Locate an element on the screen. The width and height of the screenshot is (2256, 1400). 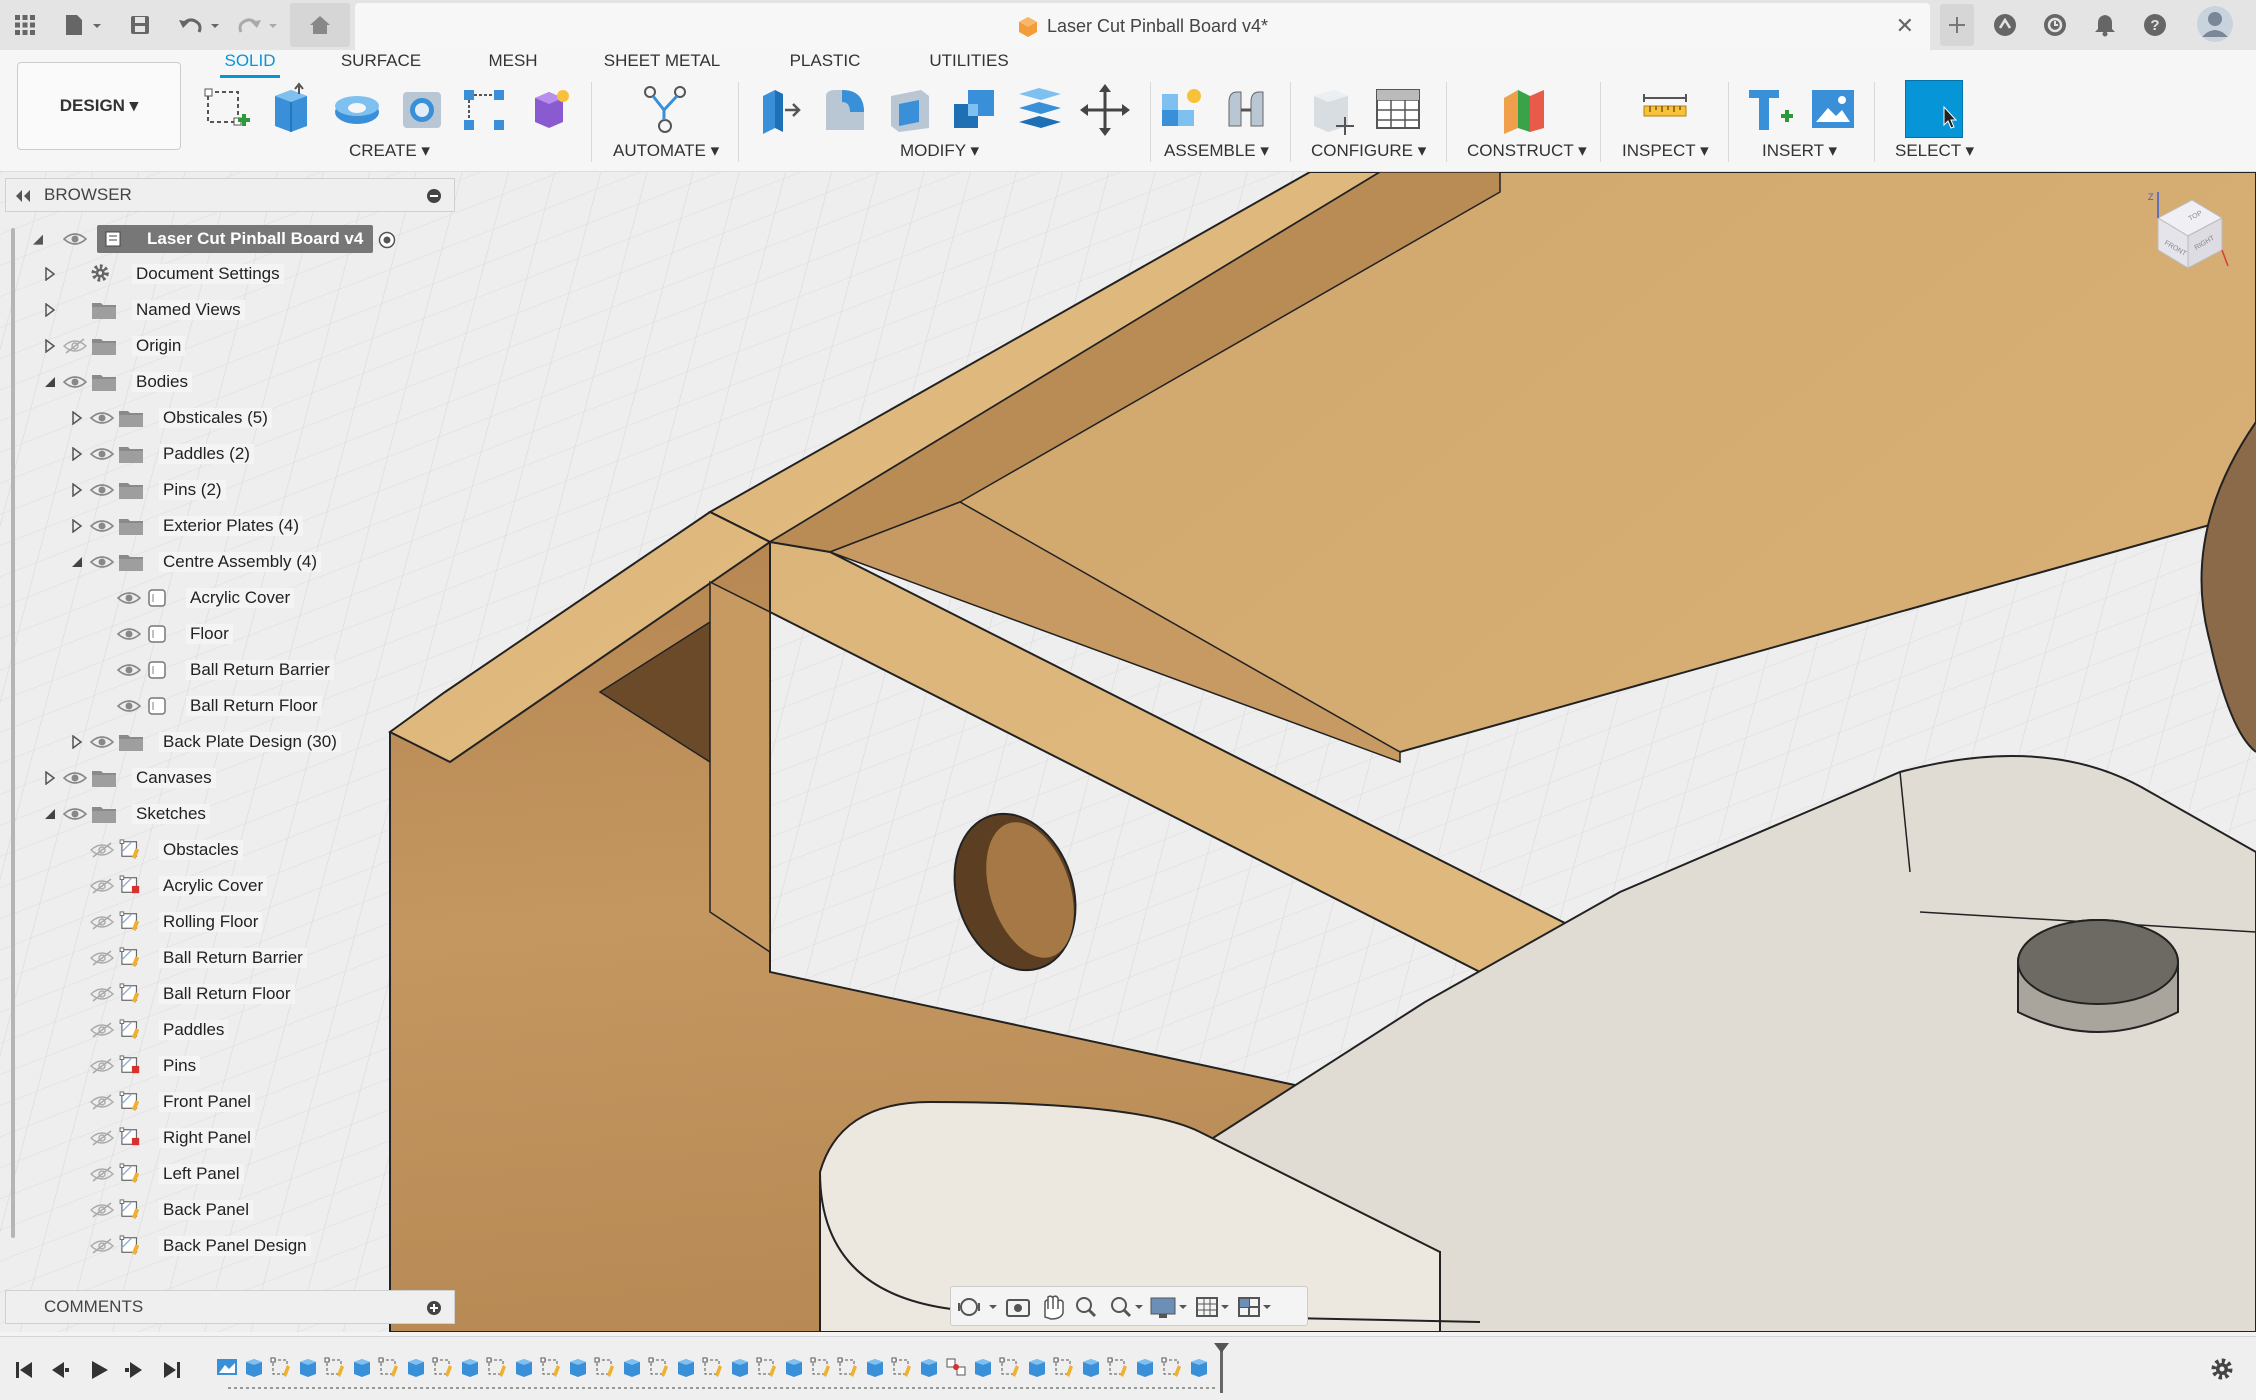
configure-model-icon is located at coordinates (1333, 110).